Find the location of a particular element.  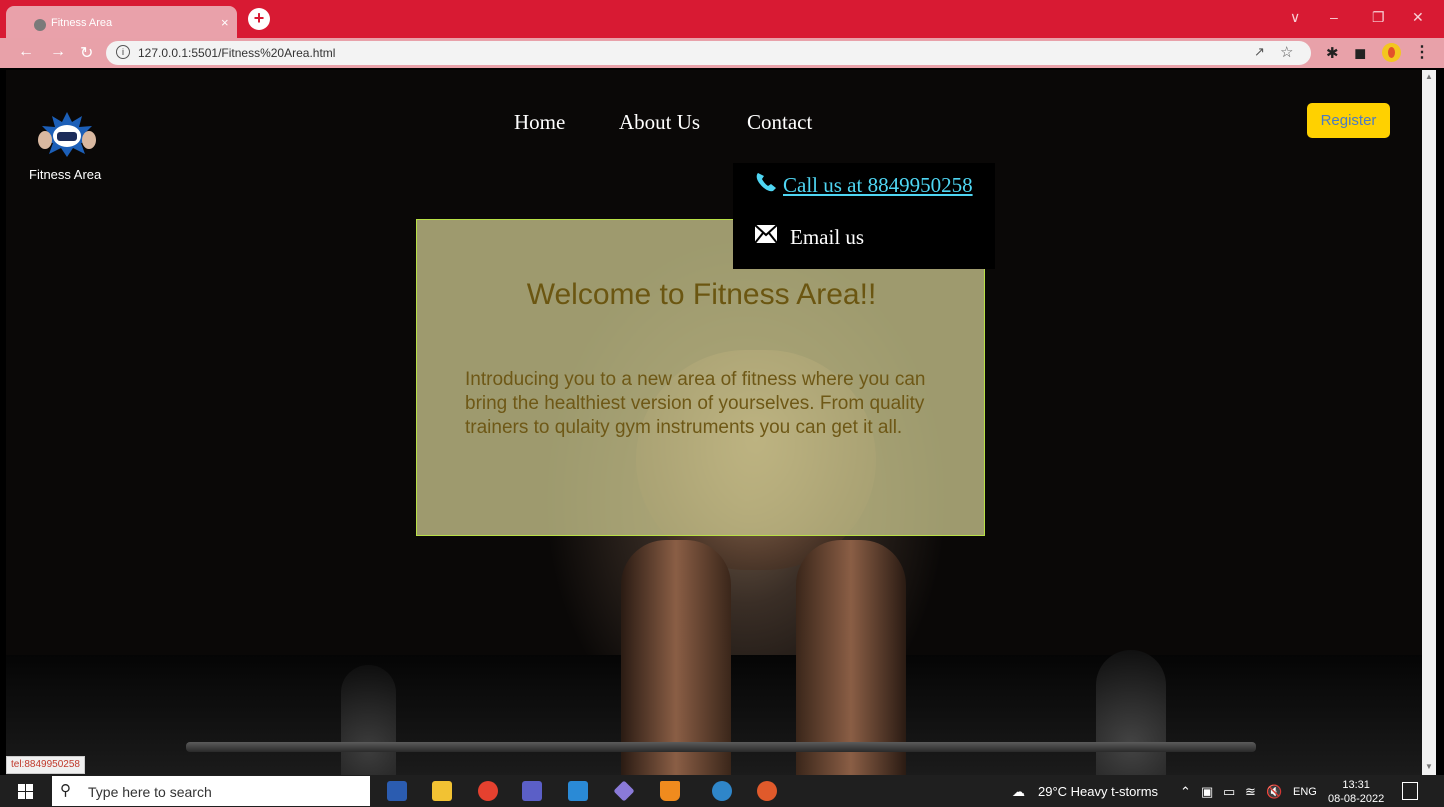

phone-icon is located at coordinates (766, 182).